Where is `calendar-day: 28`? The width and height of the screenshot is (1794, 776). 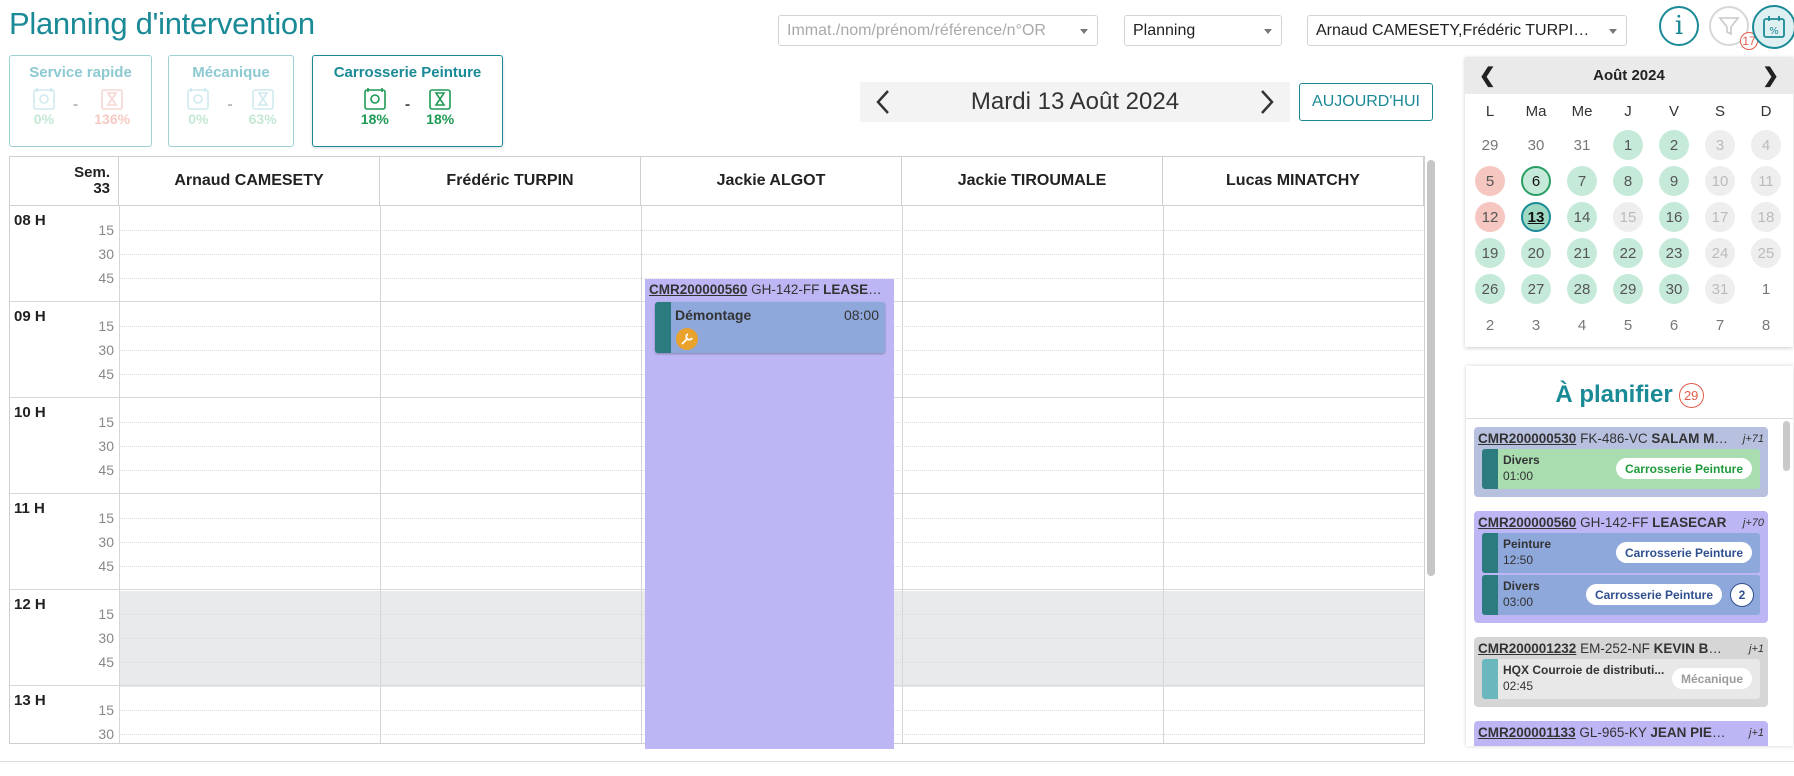 calendar-day: 28 is located at coordinates (1582, 289).